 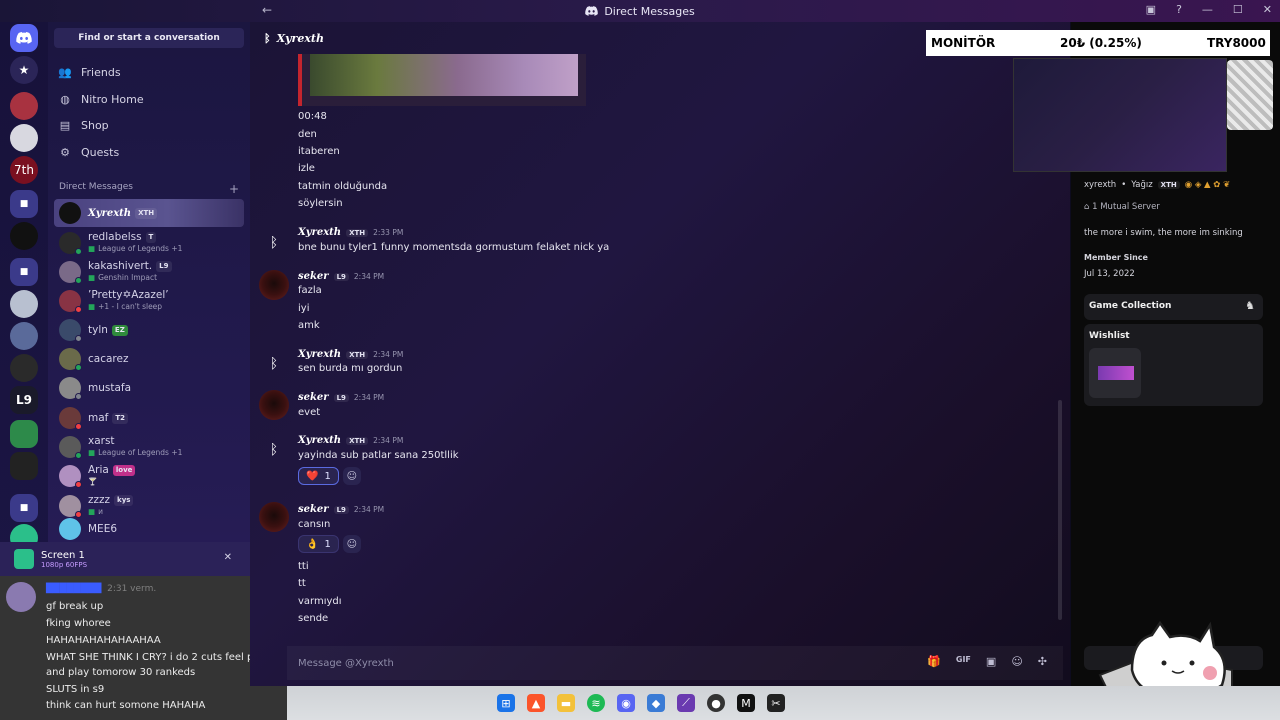 I want to click on dm-item: Xyrexth XTH, so click(x=149, y=213).